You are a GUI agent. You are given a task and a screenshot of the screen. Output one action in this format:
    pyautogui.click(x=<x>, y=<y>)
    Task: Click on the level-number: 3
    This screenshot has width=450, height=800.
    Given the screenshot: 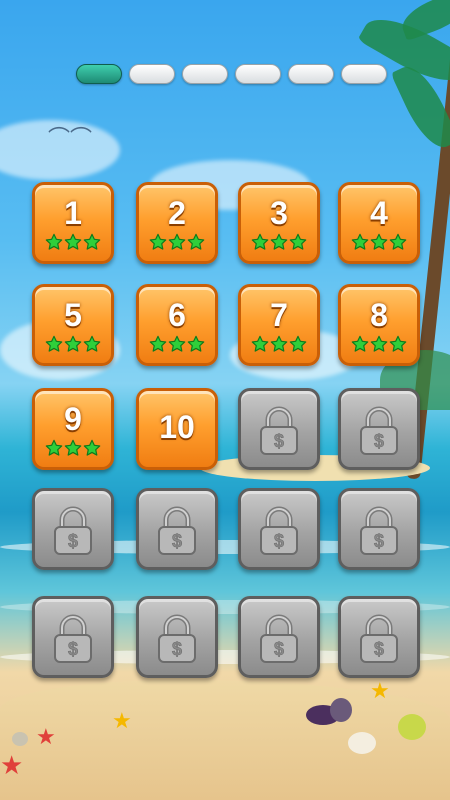 What is the action you would take?
    pyautogui.click(x=279, y=213)
    